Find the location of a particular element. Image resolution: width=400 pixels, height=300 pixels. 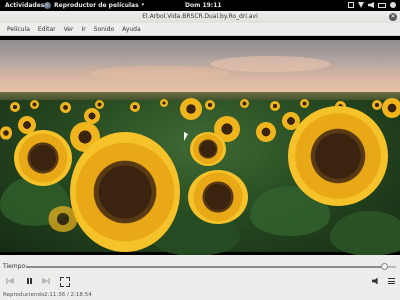

fullscreen-button is located at coordinates (64, 281).